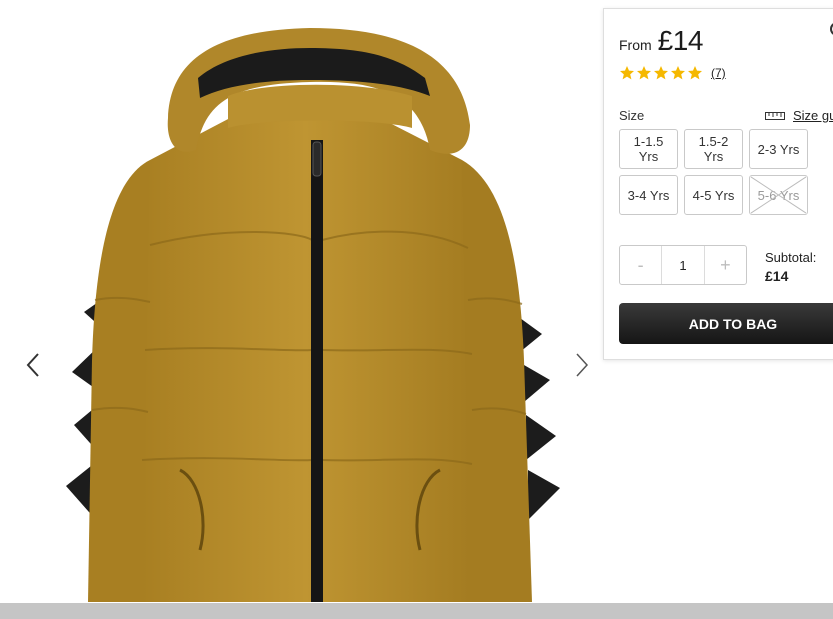  I want to click on chevron-right-icon, so click(582, 365).